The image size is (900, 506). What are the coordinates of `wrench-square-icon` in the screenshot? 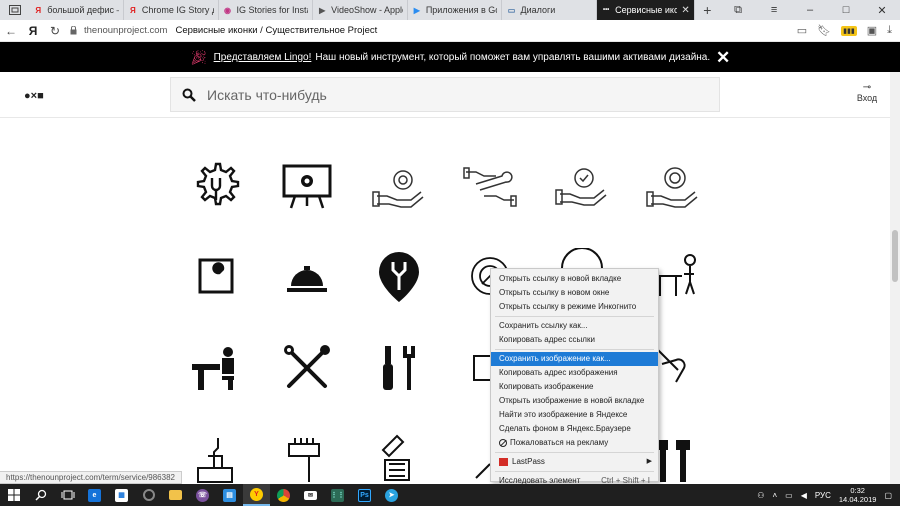 It's located at (216, 276).